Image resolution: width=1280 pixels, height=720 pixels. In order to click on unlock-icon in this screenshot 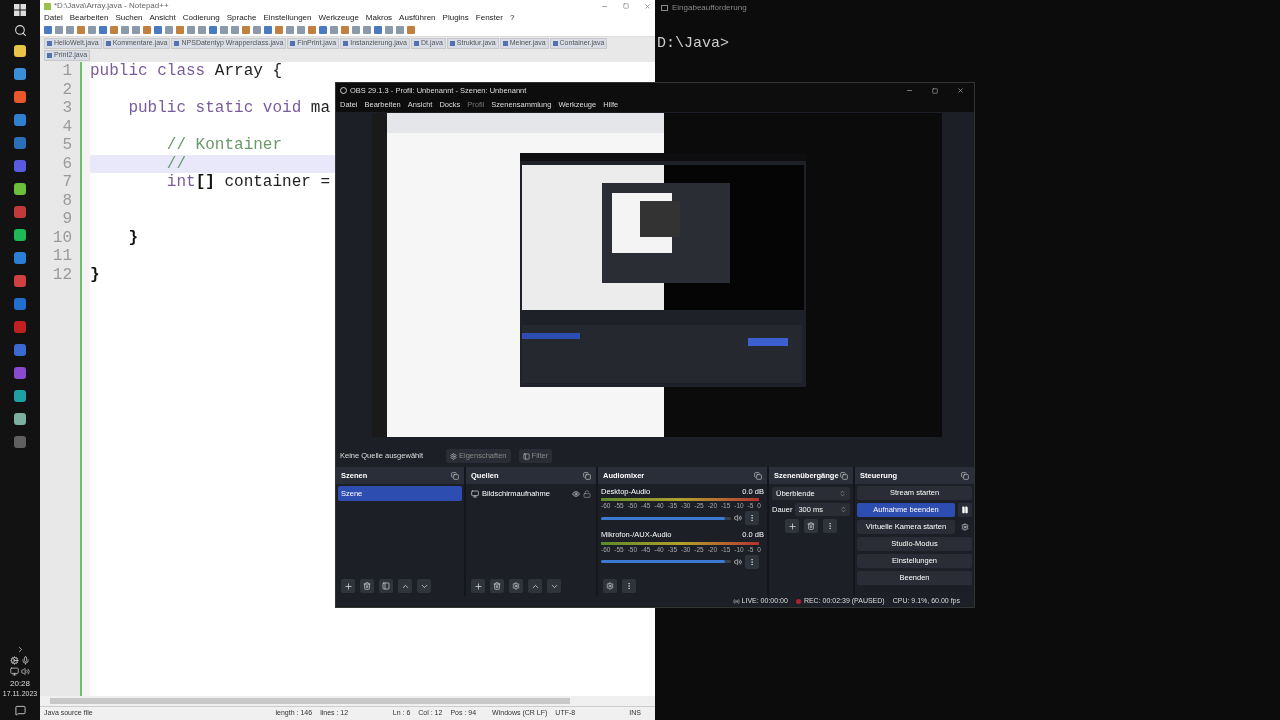, I will do `click(587, 493)`.